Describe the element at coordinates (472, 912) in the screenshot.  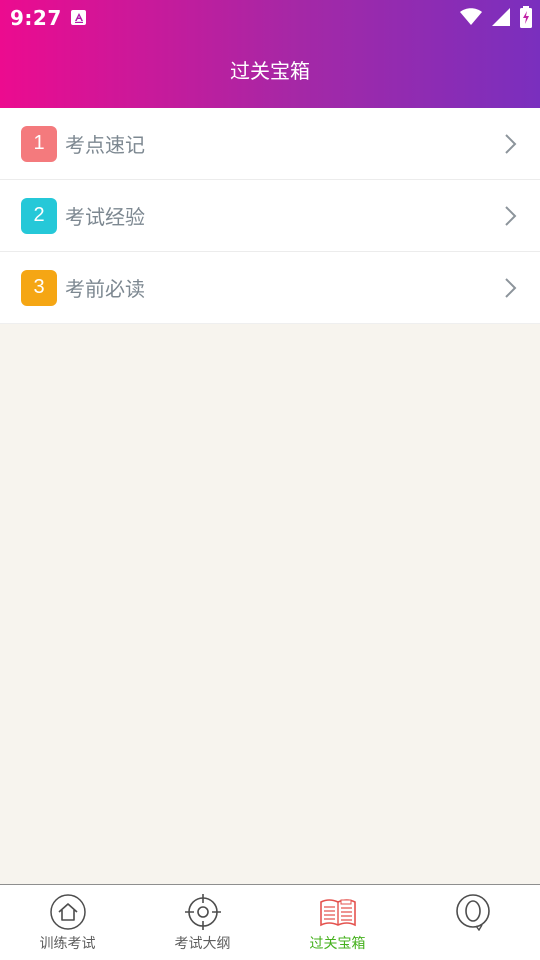
I see `profile-icon` at that location.